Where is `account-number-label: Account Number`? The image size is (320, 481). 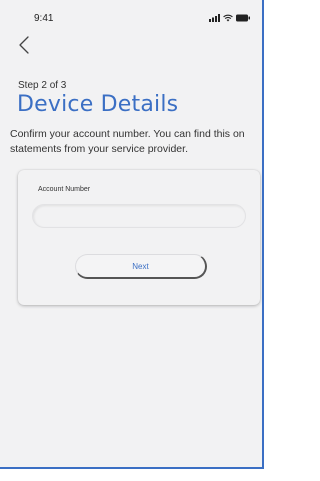 account-number-label: Account Number is located at coordinates (64, 189).